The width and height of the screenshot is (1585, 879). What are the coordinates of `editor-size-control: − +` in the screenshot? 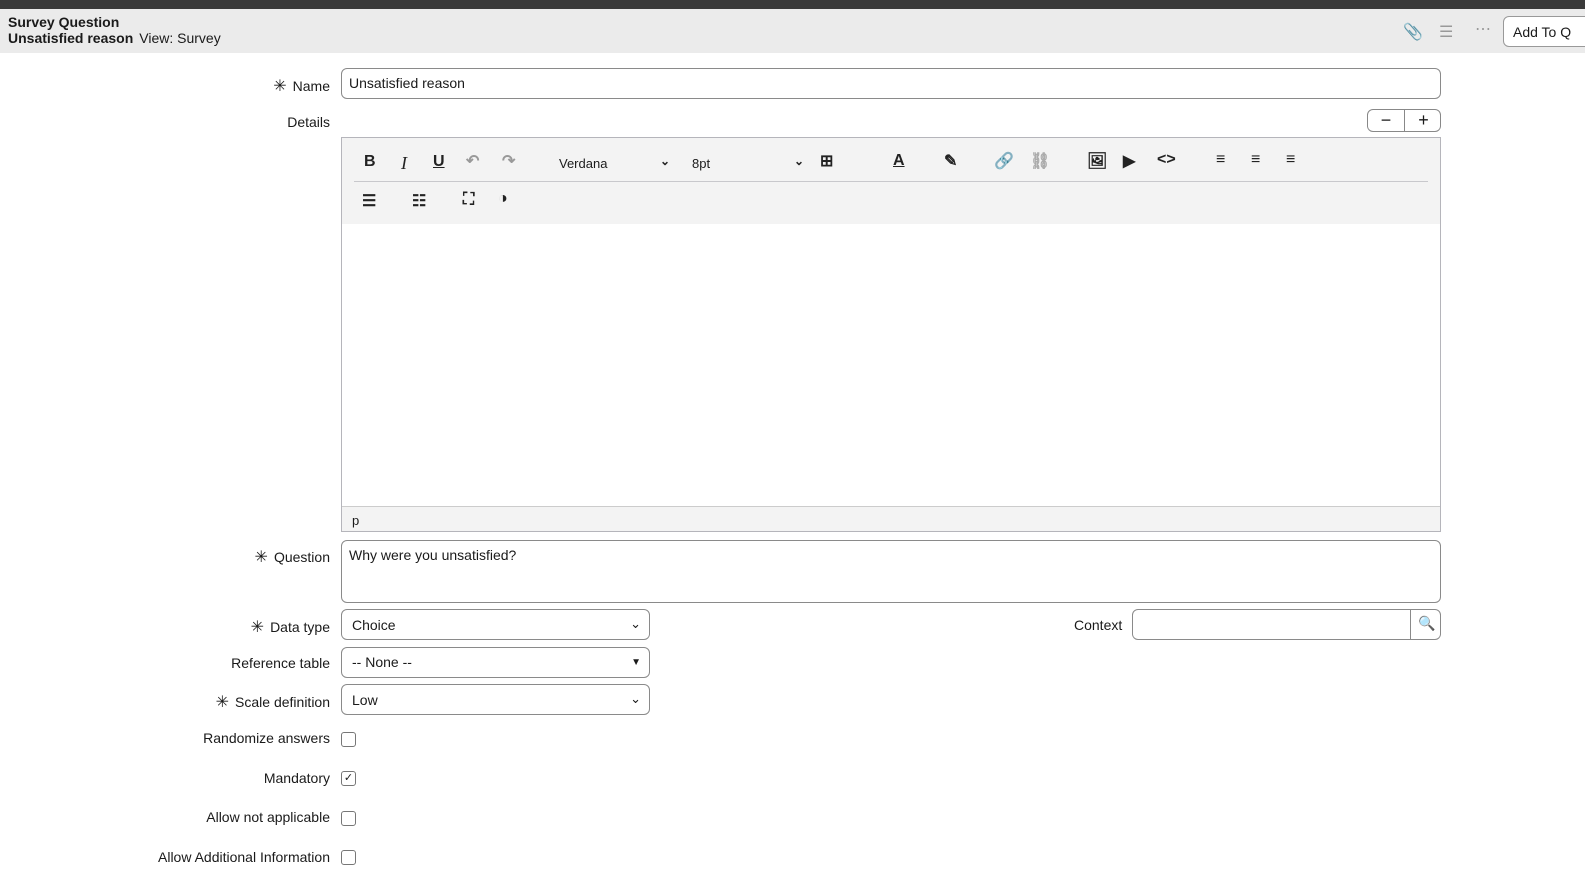 It's located at (1404, 120).